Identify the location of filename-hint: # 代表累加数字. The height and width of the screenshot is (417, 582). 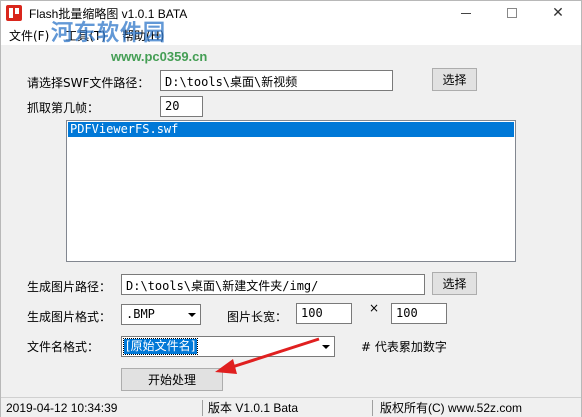
(404, 347).